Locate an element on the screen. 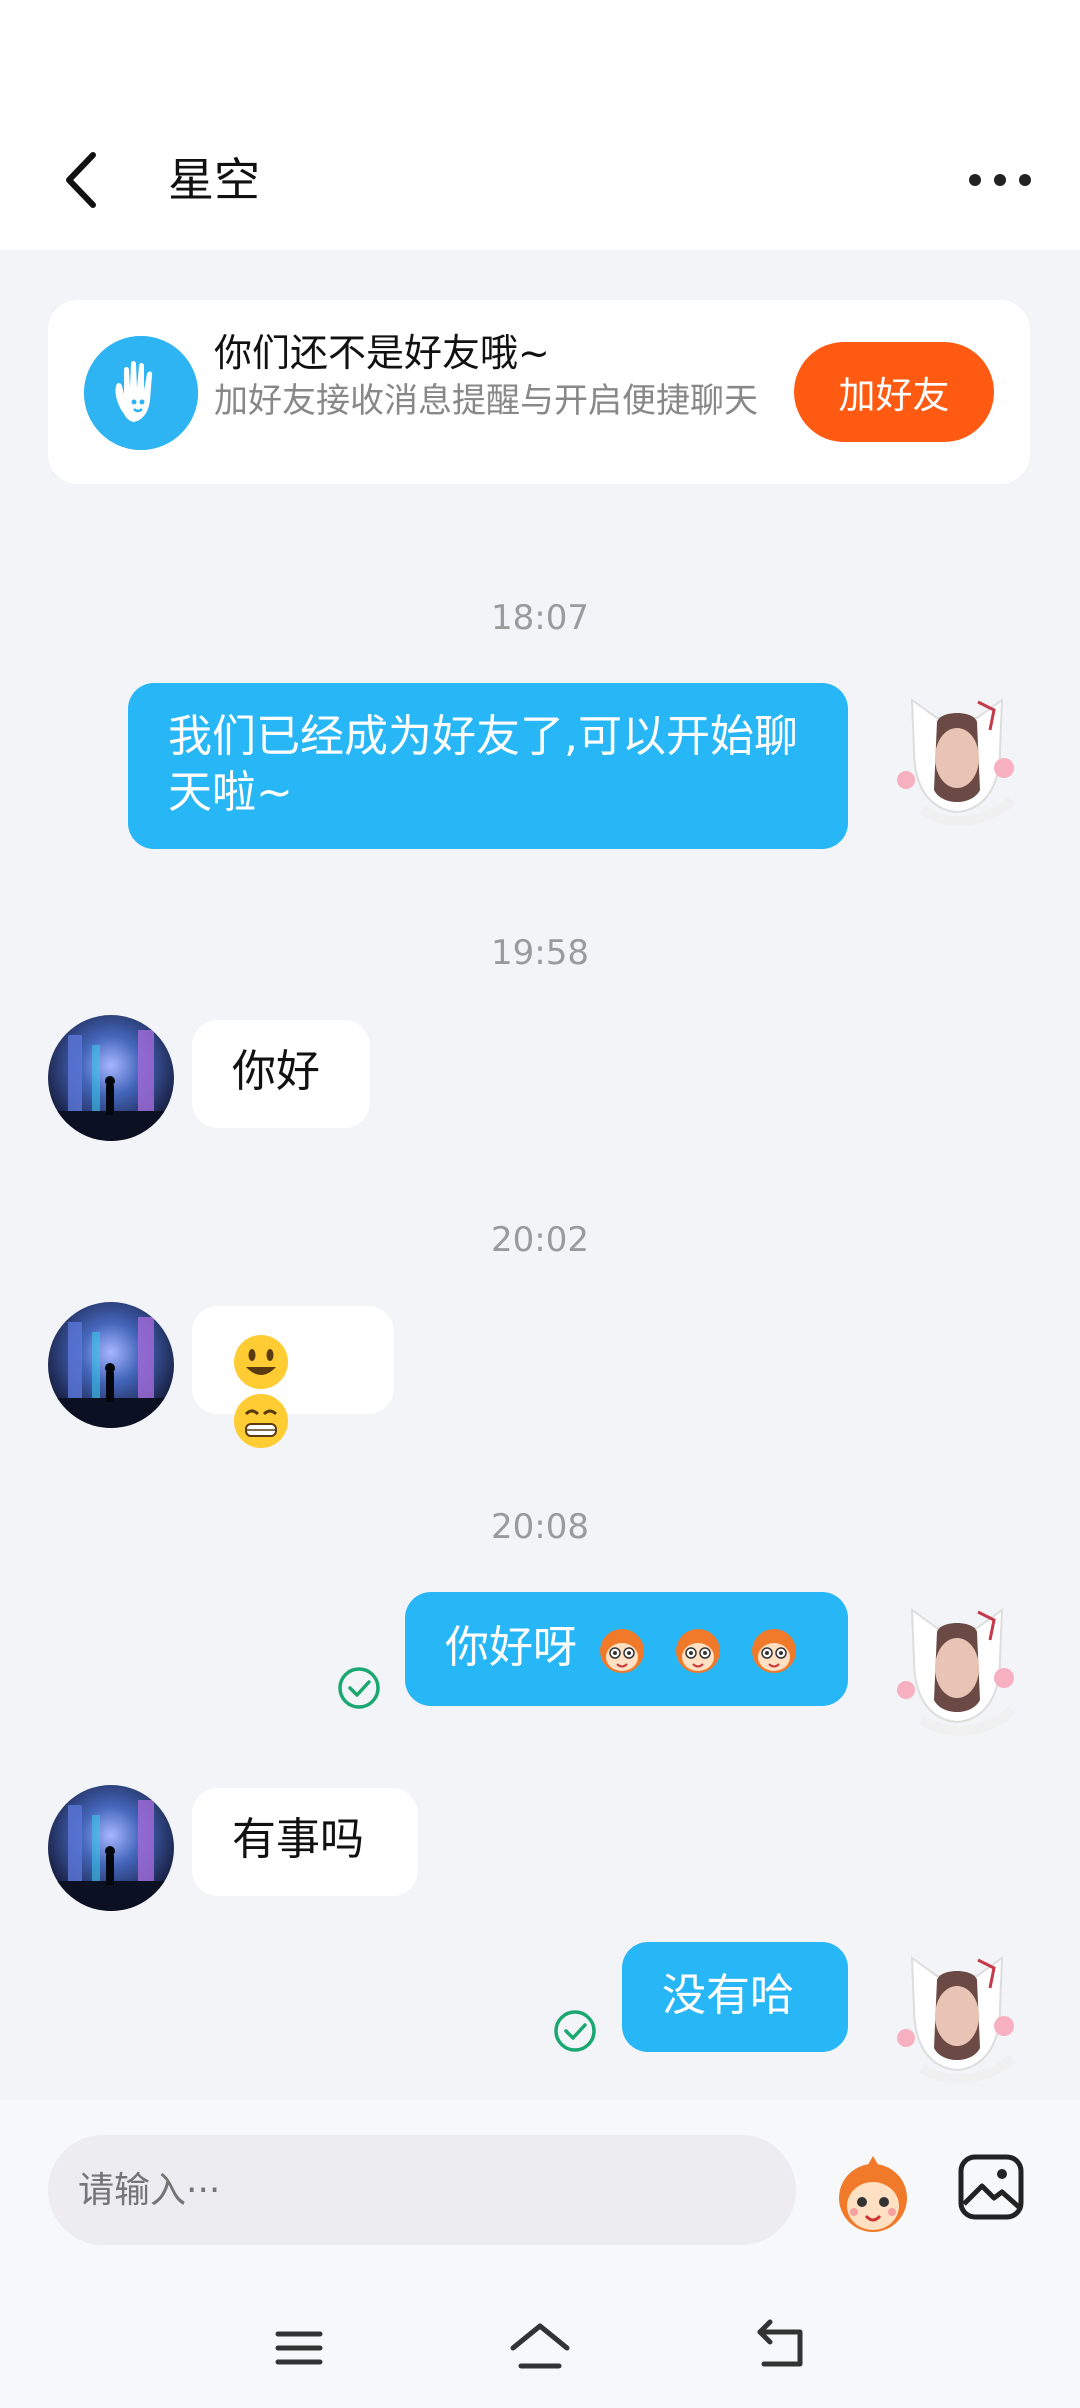 This screenshot has width=1080, height=2408. grin-emoji-icon is located at coordinates (261, 1421).